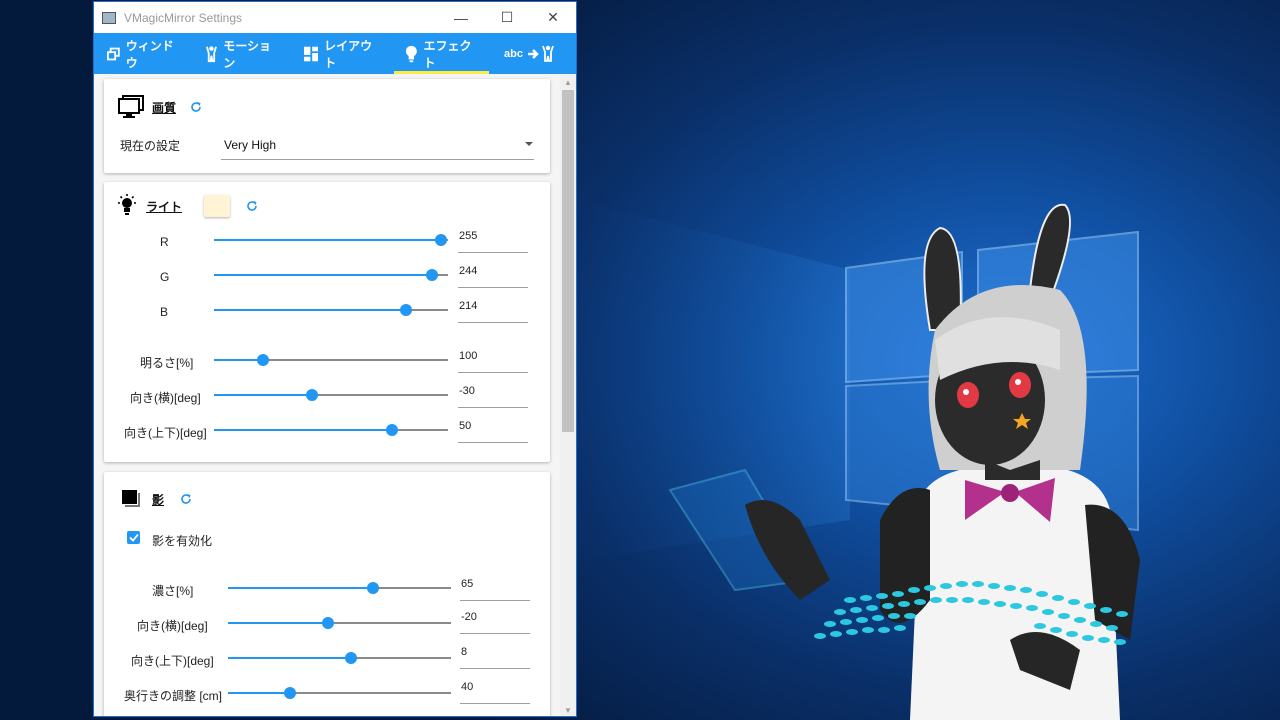 The height and width of the screenshot is (720, 1280). Describe the element at coordinates (241, 53) in the screenshot. I see `tab-motion: モーション` at that location.